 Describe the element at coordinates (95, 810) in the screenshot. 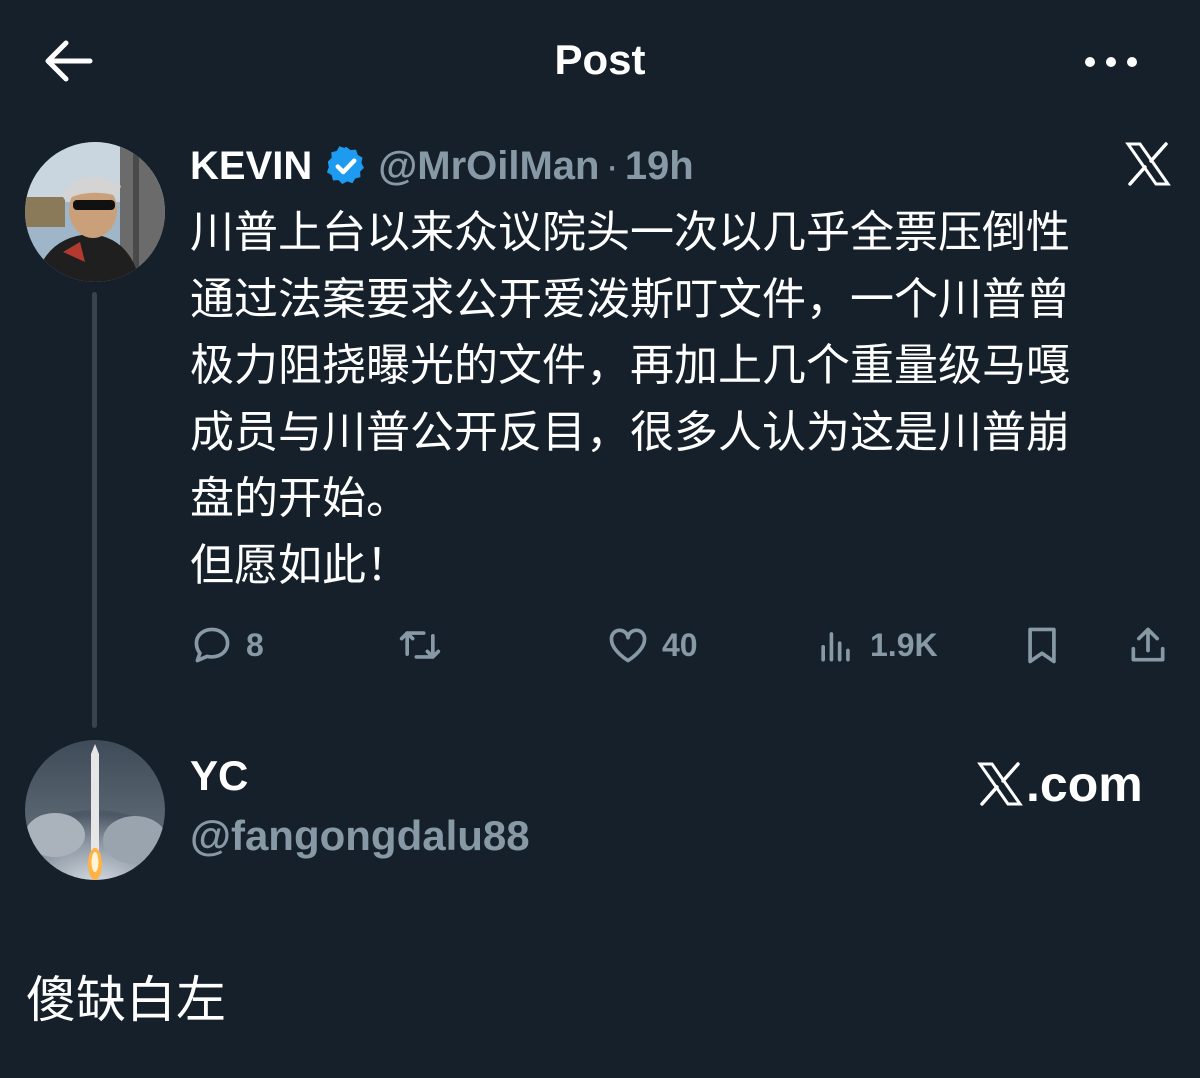

I see `avatar-yc` at that location.